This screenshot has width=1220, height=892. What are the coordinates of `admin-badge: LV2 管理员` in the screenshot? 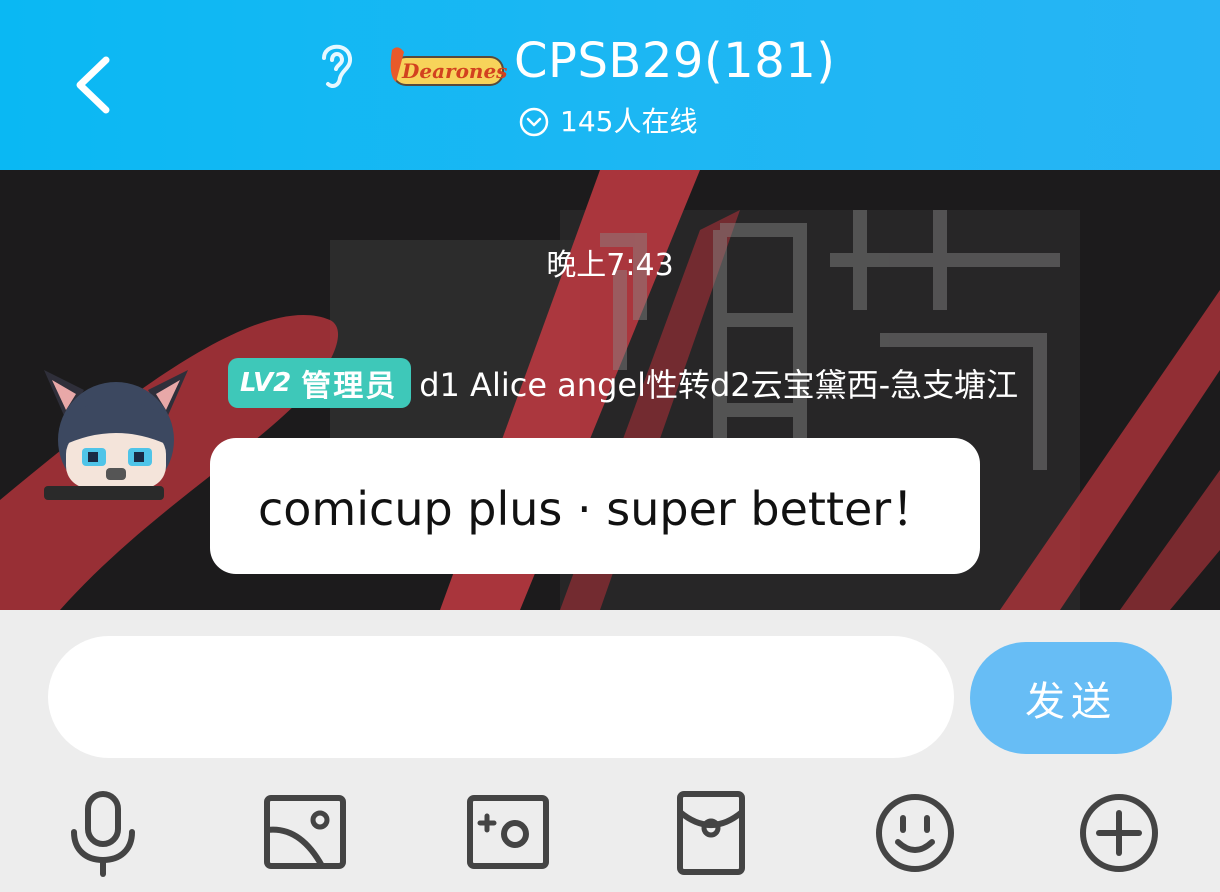 It's located at (320, 383).